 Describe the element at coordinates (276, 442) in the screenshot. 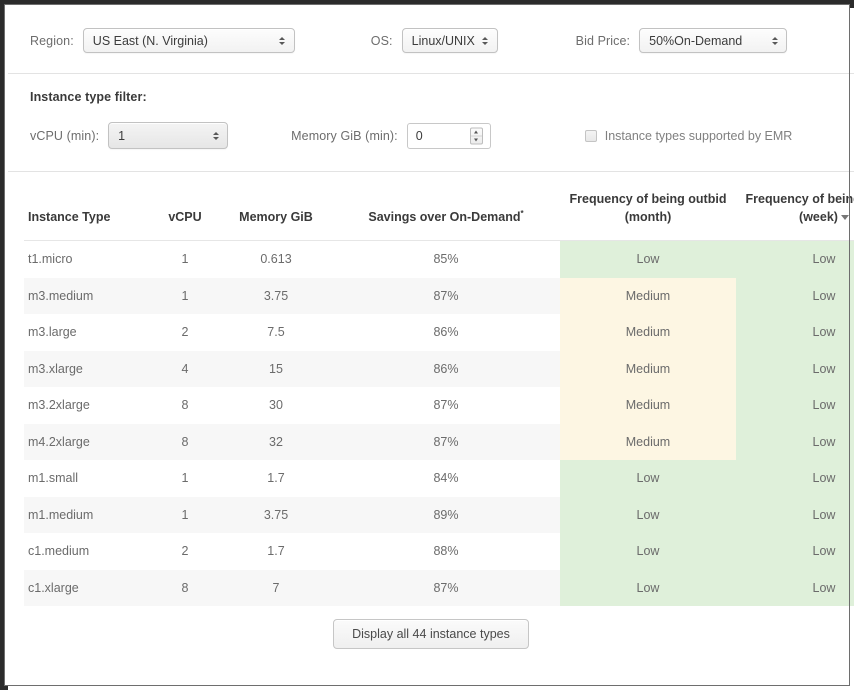

I see `cell-memory: 32` at that location.